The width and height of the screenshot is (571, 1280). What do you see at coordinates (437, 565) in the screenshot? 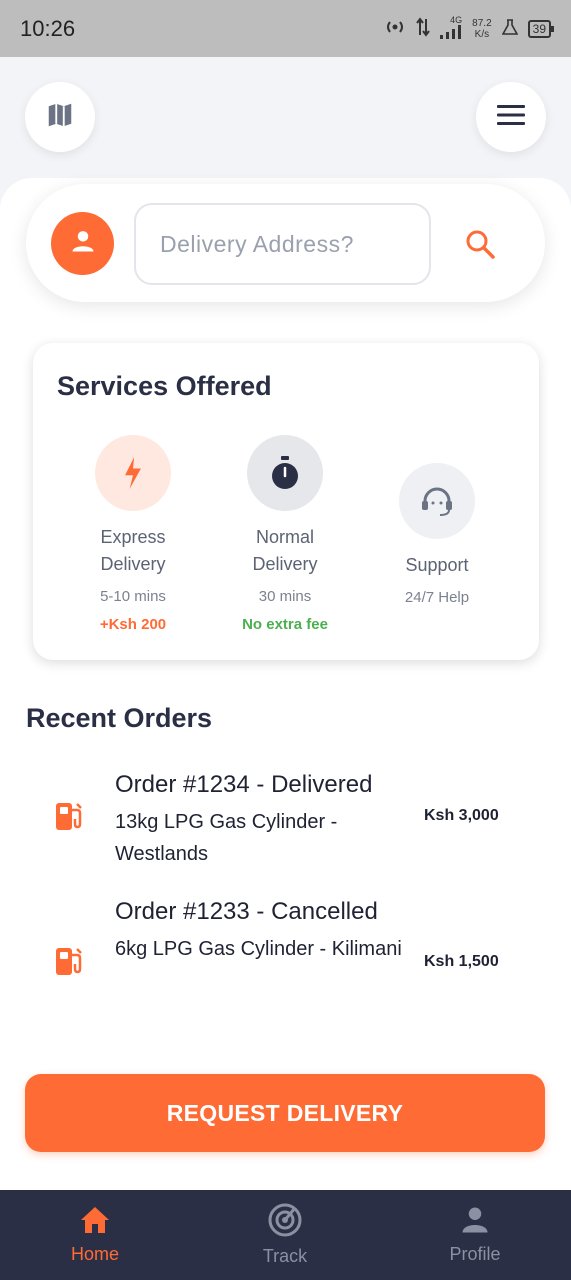
I see `service-name: Support` at bounding box center [437, 565].